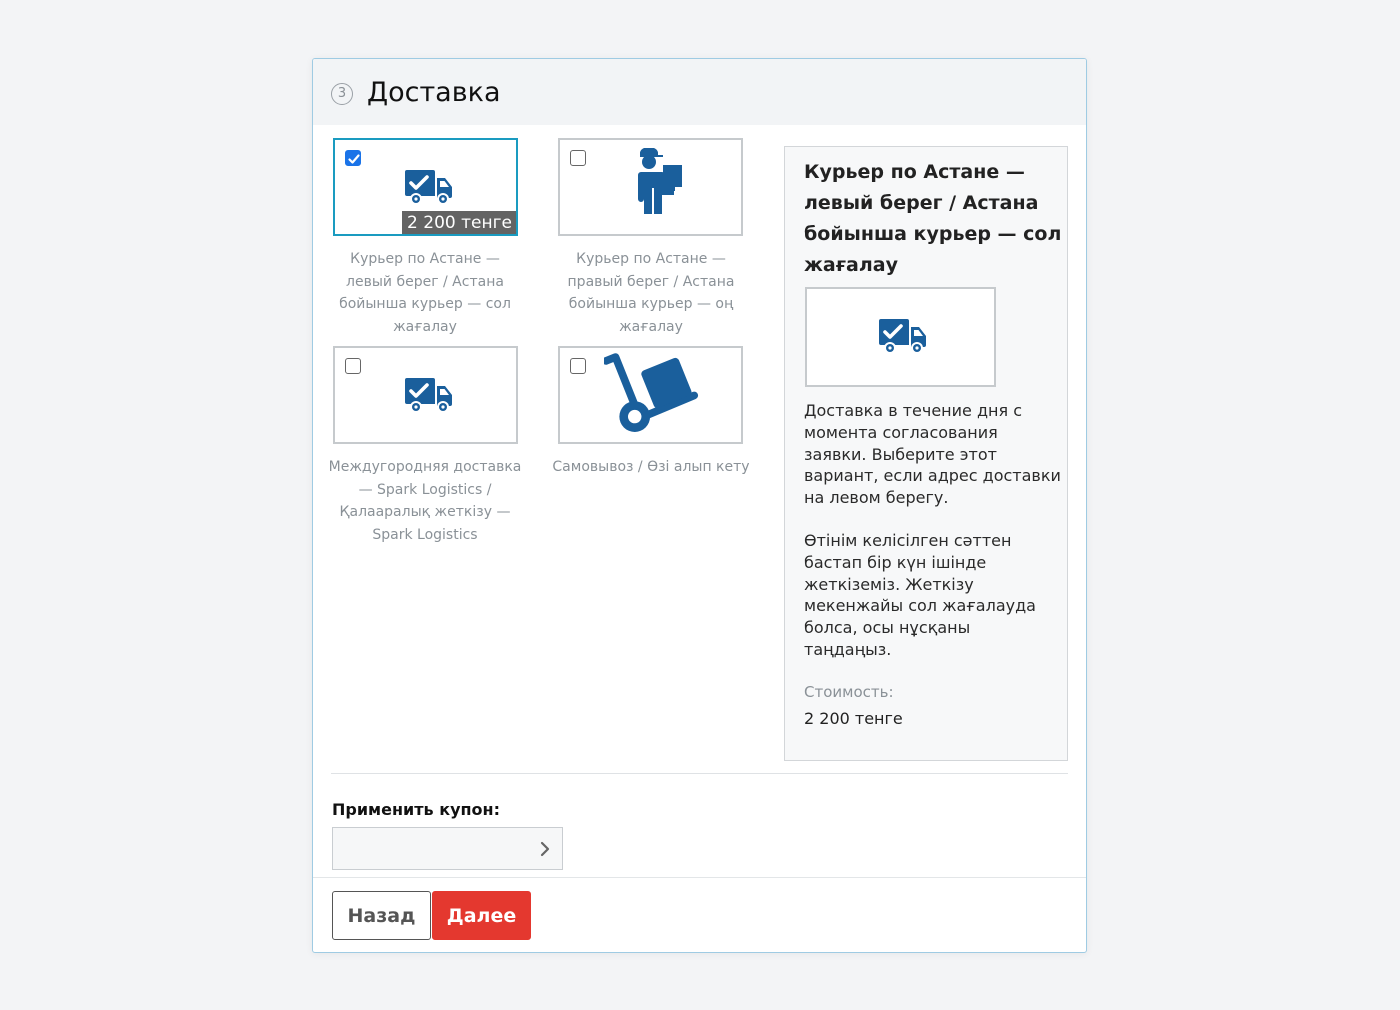 The height and width of the screenshot is (1010, 1400). I want to click on step-number: 3, so click(342, 94).